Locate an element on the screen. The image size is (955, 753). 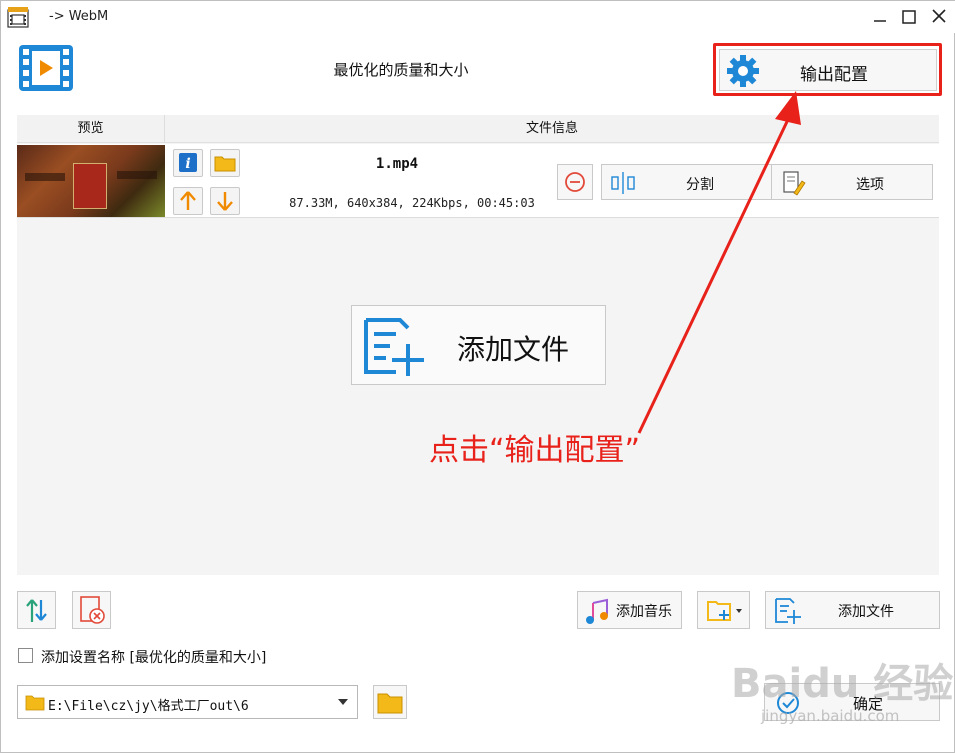
title-bar: -> WebM is located at coordinates (478, 17).